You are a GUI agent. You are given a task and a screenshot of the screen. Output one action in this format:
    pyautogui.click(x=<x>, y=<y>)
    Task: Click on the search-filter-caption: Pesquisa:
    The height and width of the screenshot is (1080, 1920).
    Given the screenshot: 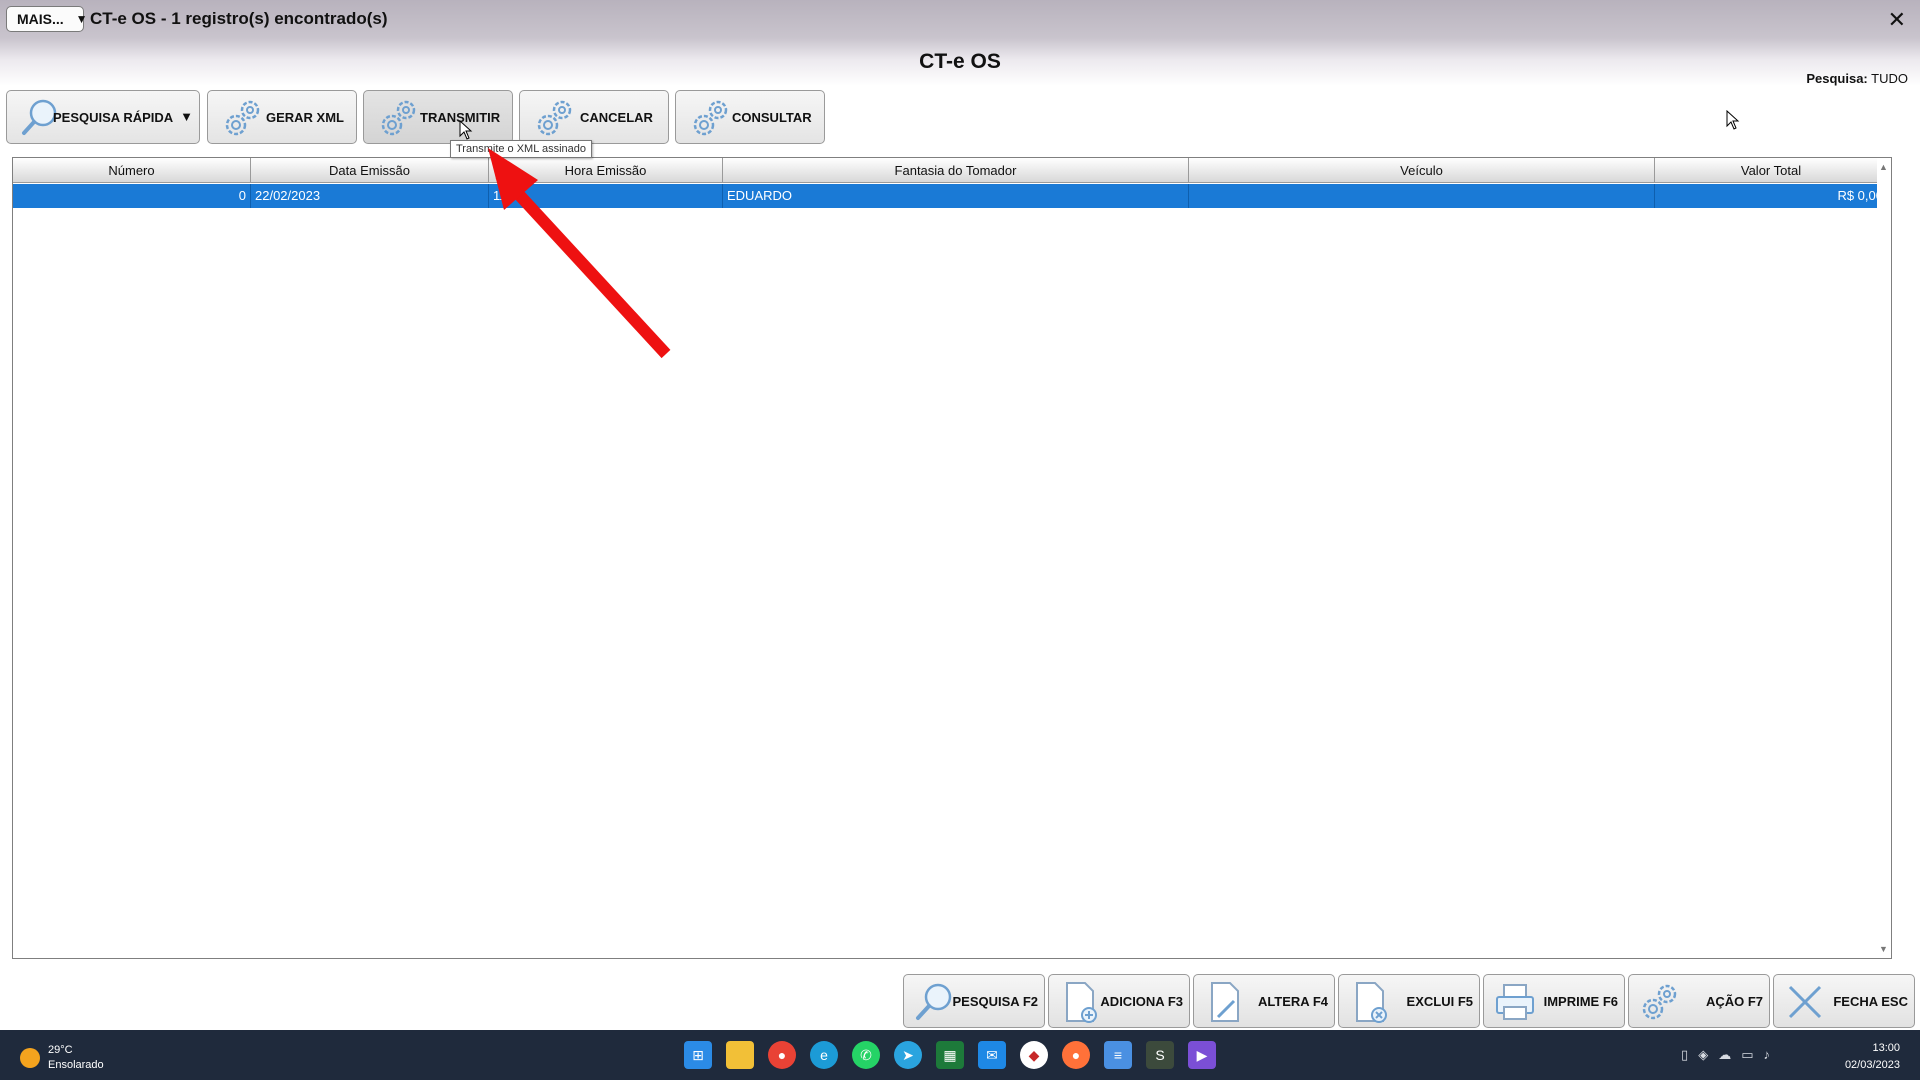 What is the action you would take?
    pyautogui.click(x=1837, y=78)
    